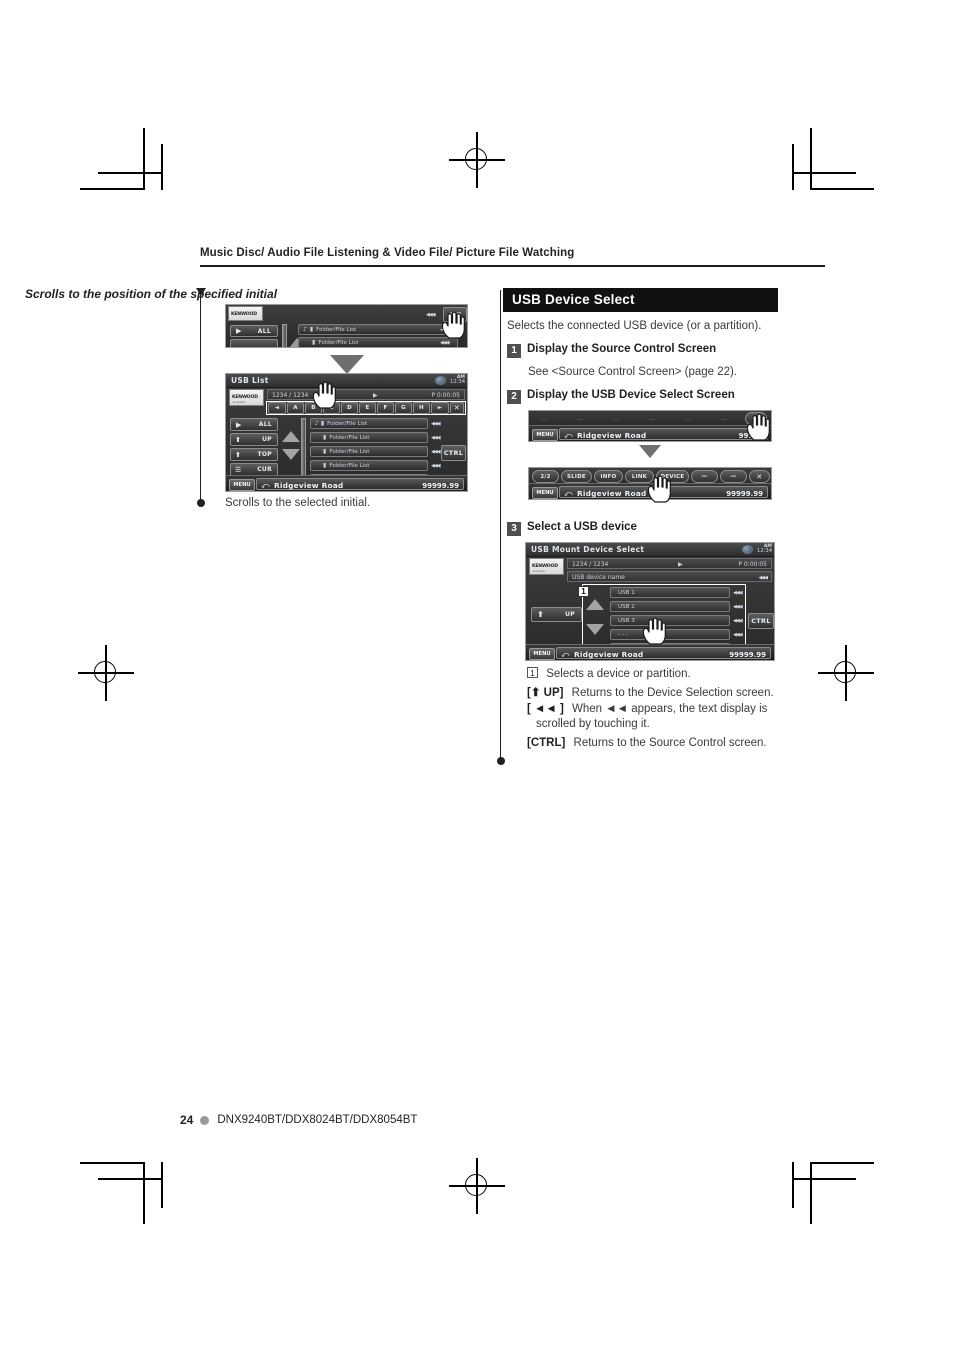  Describe the element at coordinates (254, 454) in the screenshot. I see `top-button: ⬆ TOP` at that location.